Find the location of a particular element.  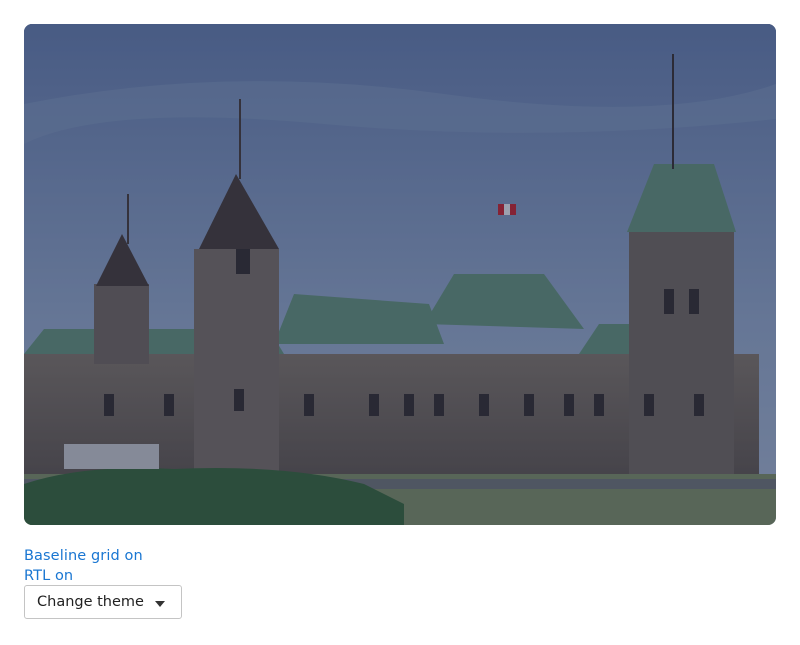

chevron-down-icon is located at coordinates (160, 604).